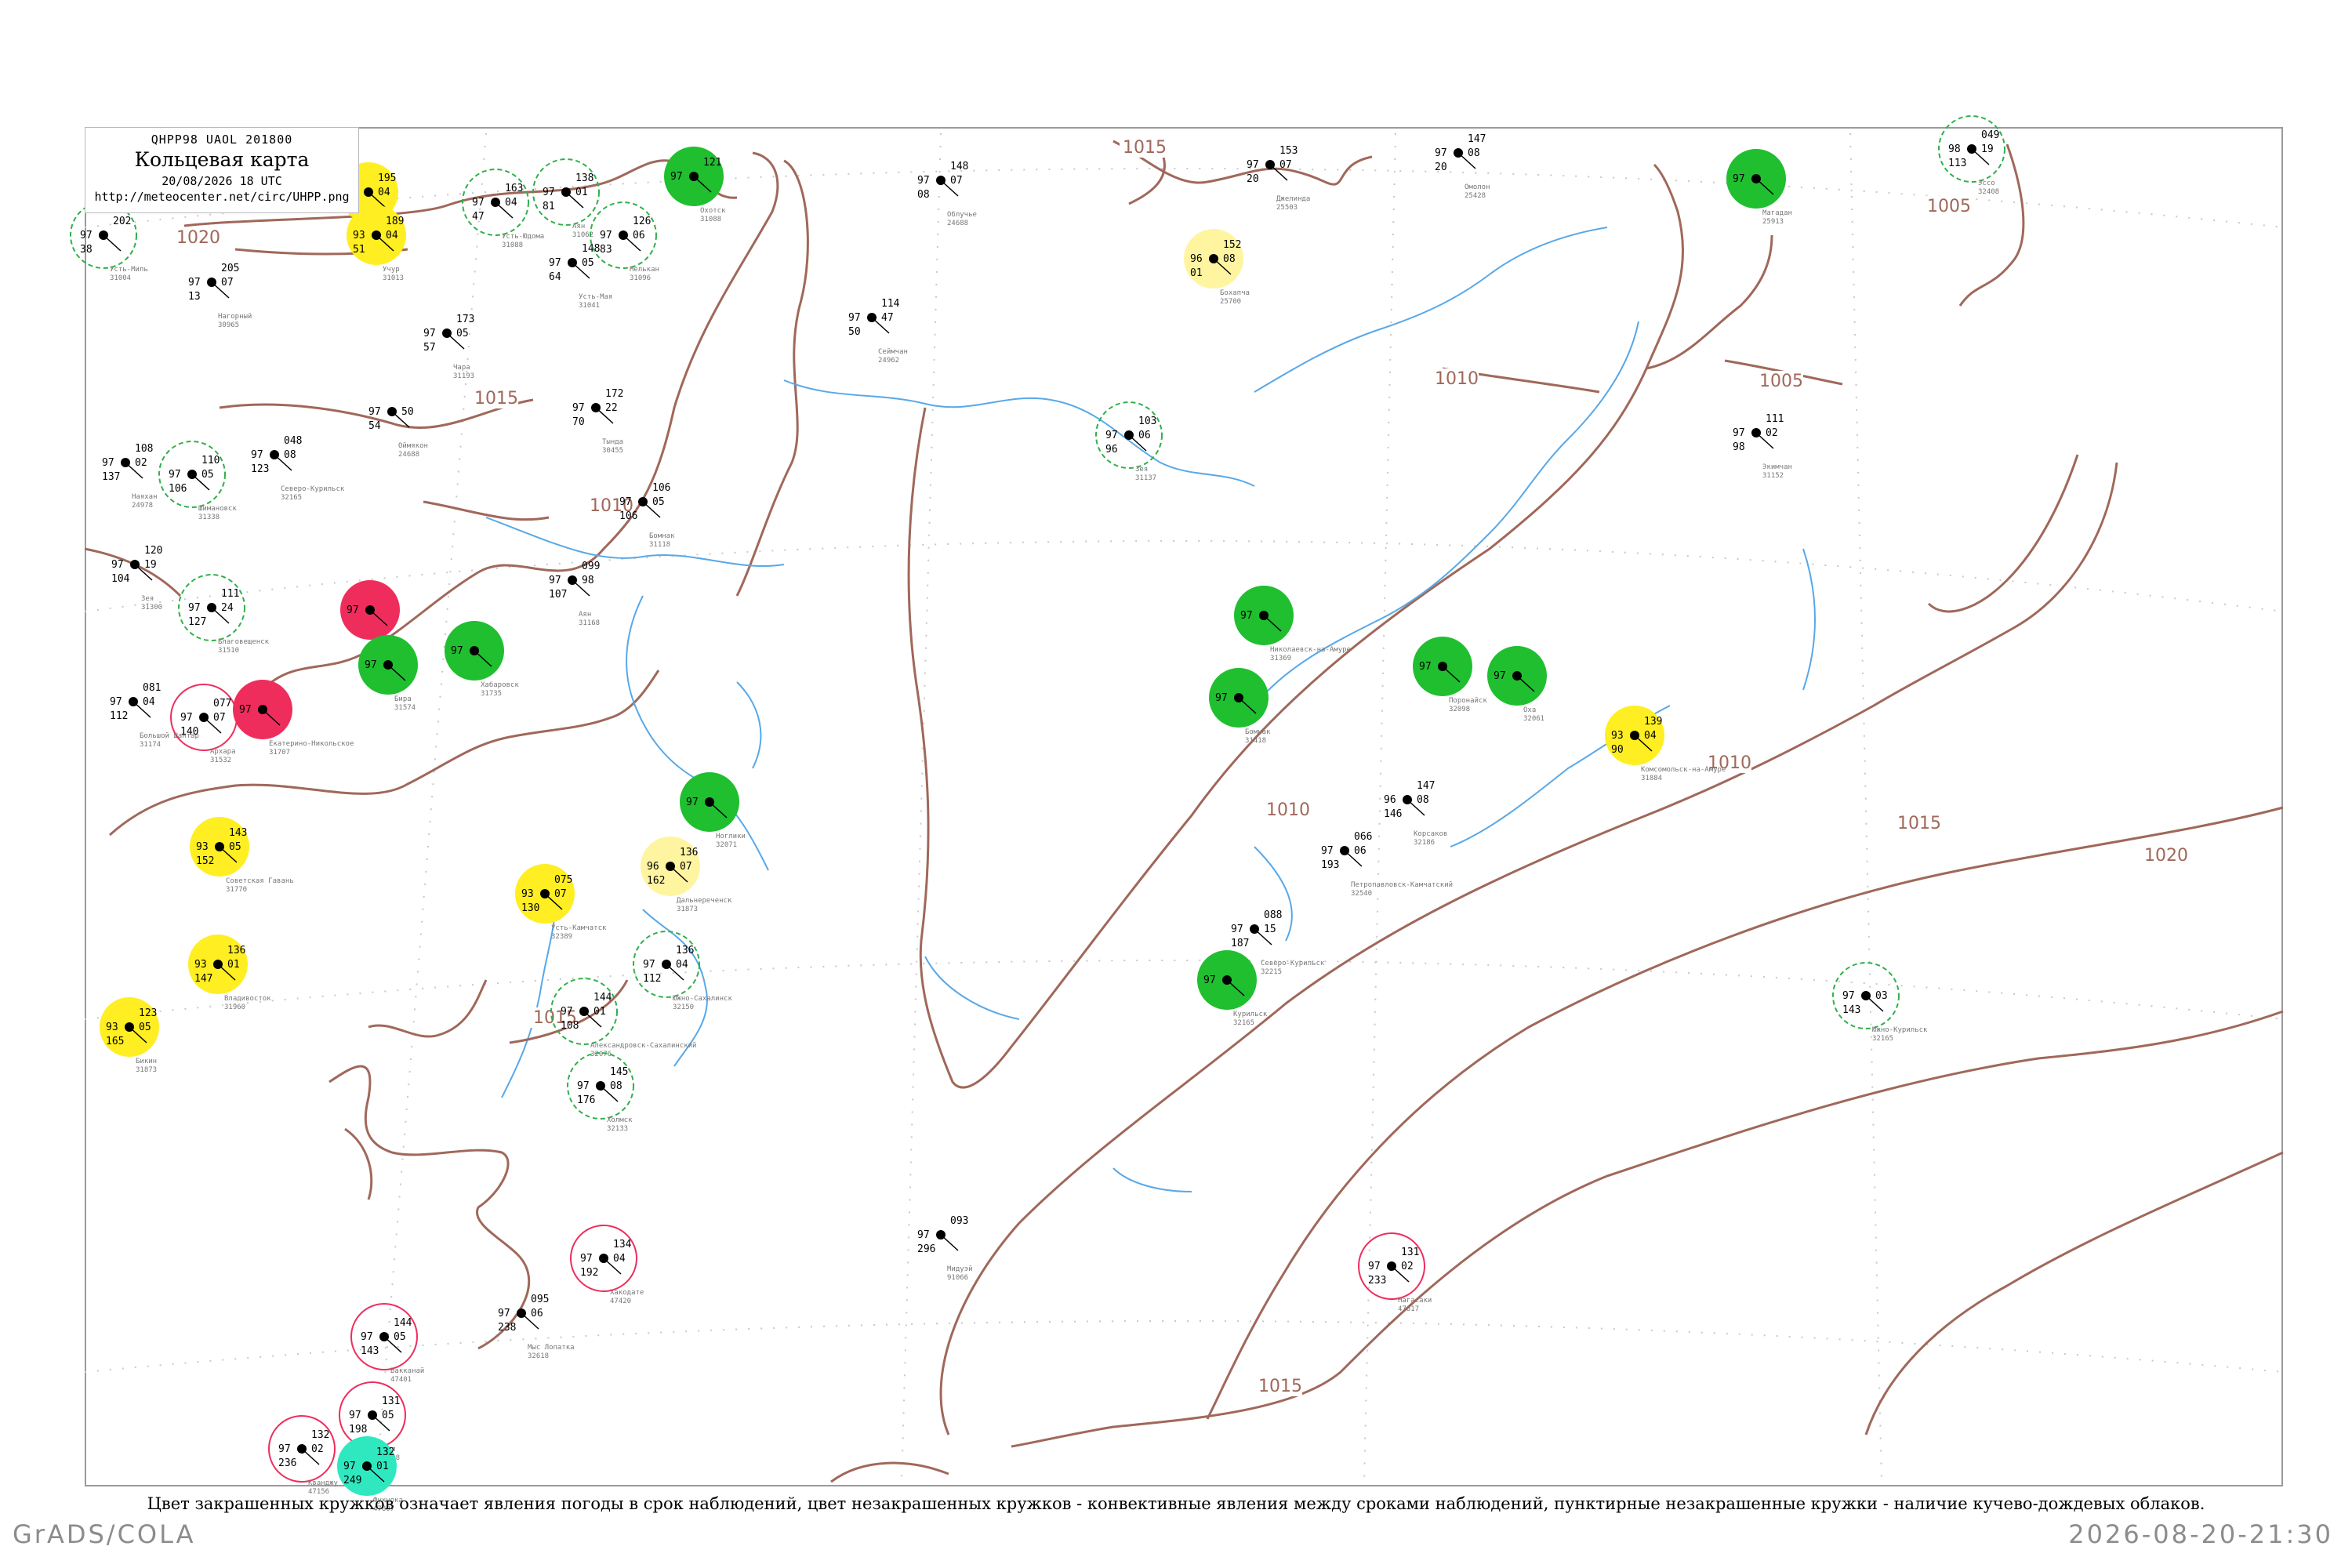  What do you see at coordinates (1217, 267) in the screenshot?
I see `station-plot: 152 96 01 08 Бохапча25700` at bounding box center [1217, 267].